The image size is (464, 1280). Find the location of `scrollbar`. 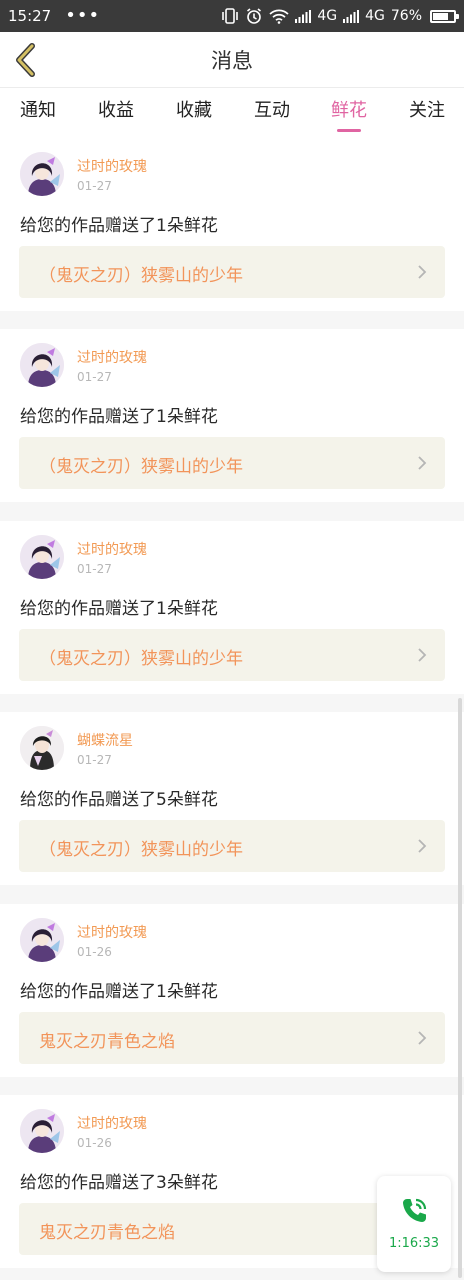

scrollbar is located at coordinates (460, 988).